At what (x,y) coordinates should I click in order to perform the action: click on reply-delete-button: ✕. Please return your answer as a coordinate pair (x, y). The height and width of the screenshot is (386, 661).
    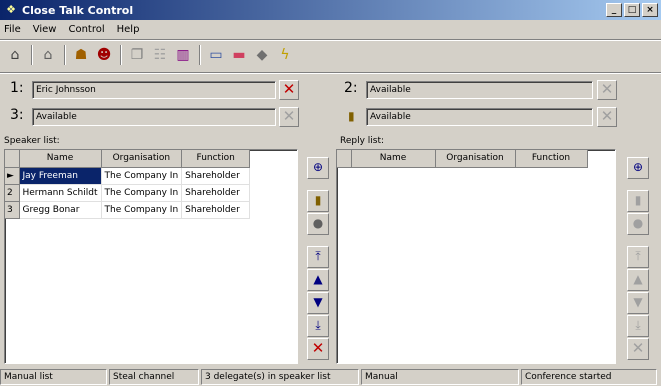
    Looking at the image, I should click on (638, 349).